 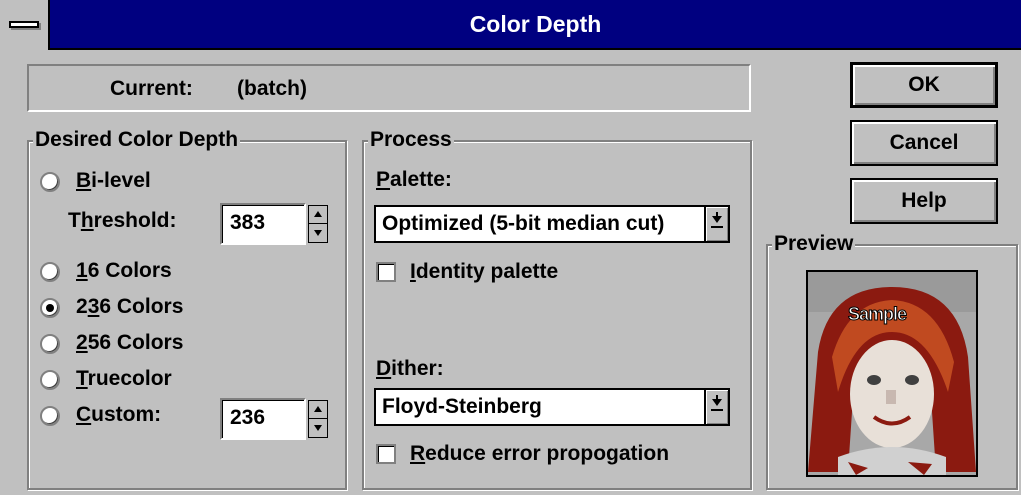 I want to click on palette-select: Optimized (5-bit median cut), so click(x=552, y=224).